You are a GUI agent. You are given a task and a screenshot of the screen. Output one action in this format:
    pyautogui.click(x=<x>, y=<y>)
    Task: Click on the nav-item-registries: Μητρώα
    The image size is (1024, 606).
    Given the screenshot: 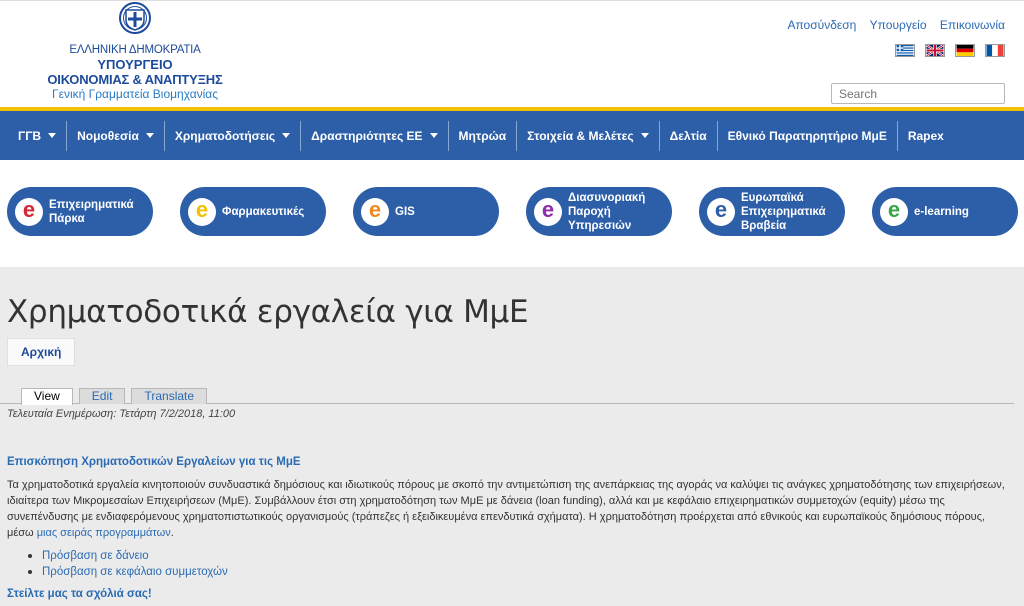 What is the action you would take?
    pyautogui.click(x=483, y=135)
    